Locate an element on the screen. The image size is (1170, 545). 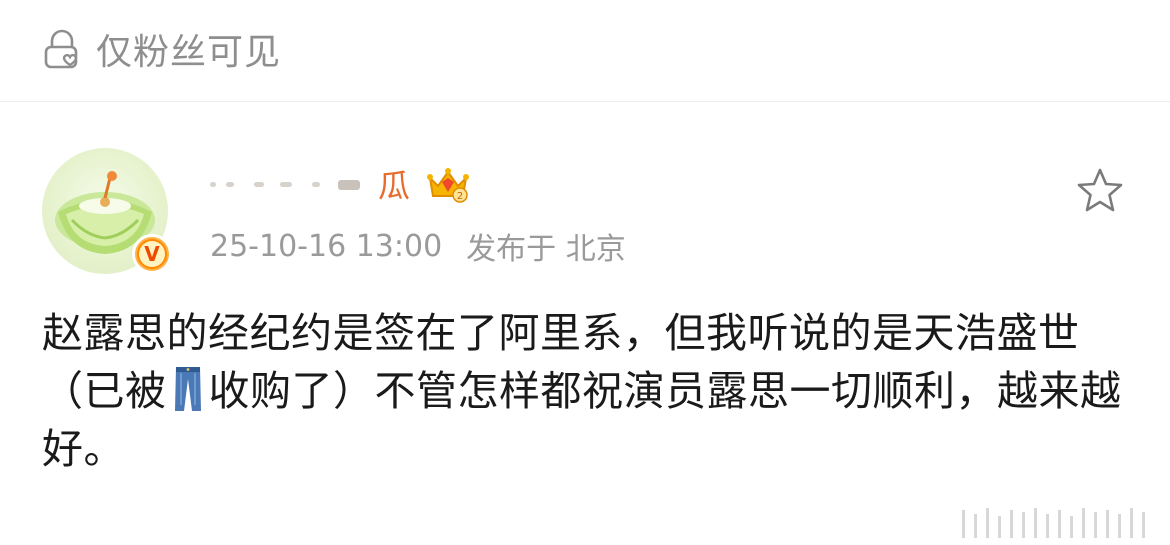
username-redacted is located at coordinates (293, 184).